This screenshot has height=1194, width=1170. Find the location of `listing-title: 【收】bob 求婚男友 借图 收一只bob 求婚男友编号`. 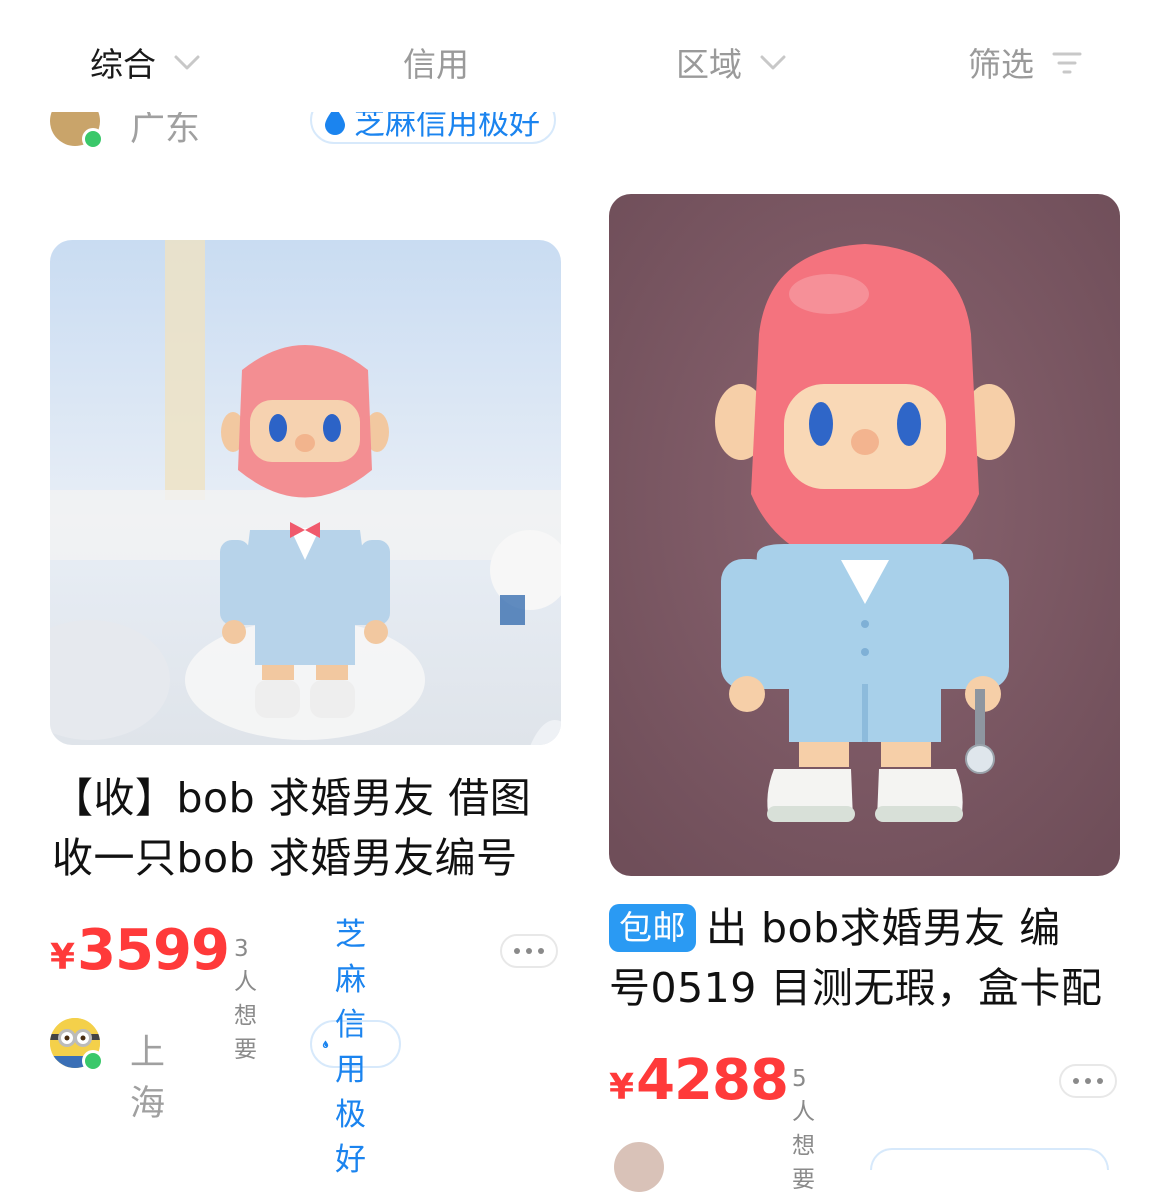

listing-title: 【收】bob 求婚男友 借图 收一只bob 求婚男友编号 is located at coordinates (307, 828).